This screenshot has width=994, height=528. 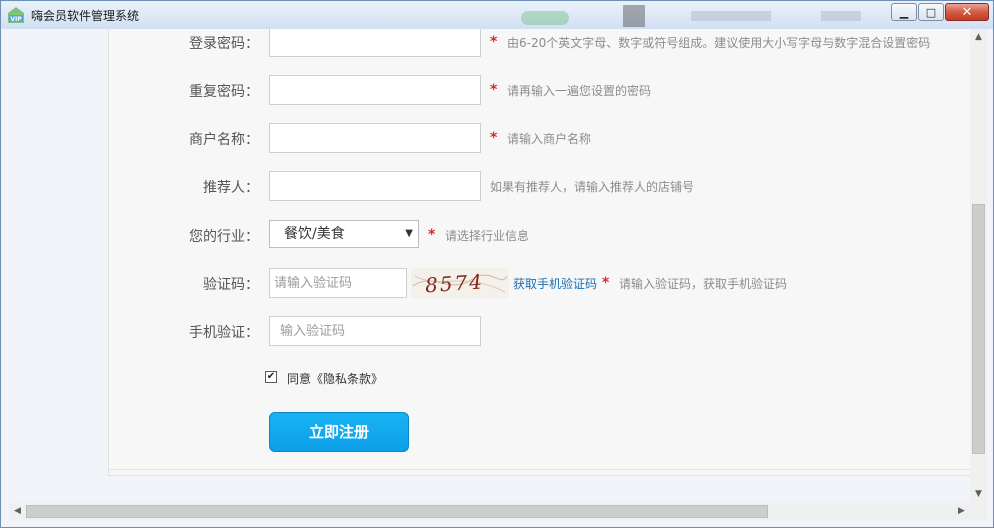 I want to click on agreement-text: 同意《隐私条款》, so click(x=335, y=378).